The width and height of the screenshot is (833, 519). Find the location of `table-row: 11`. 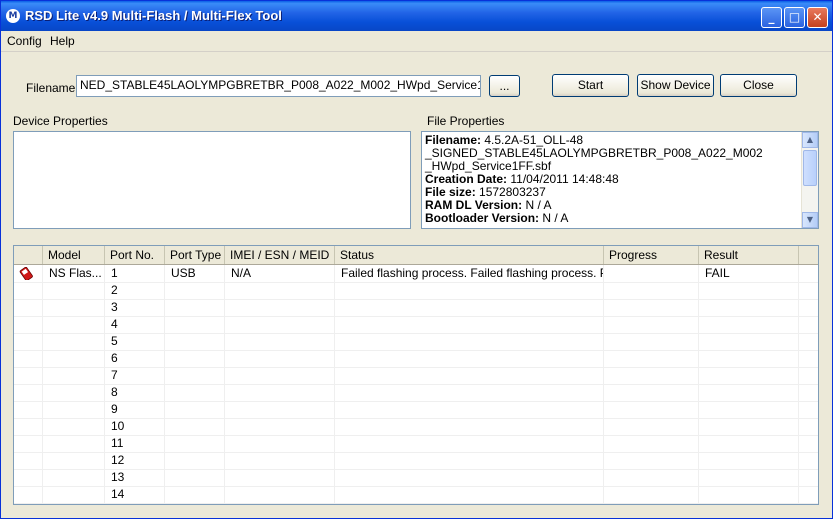

table-row: 11 is located at coordinates (416, 444).